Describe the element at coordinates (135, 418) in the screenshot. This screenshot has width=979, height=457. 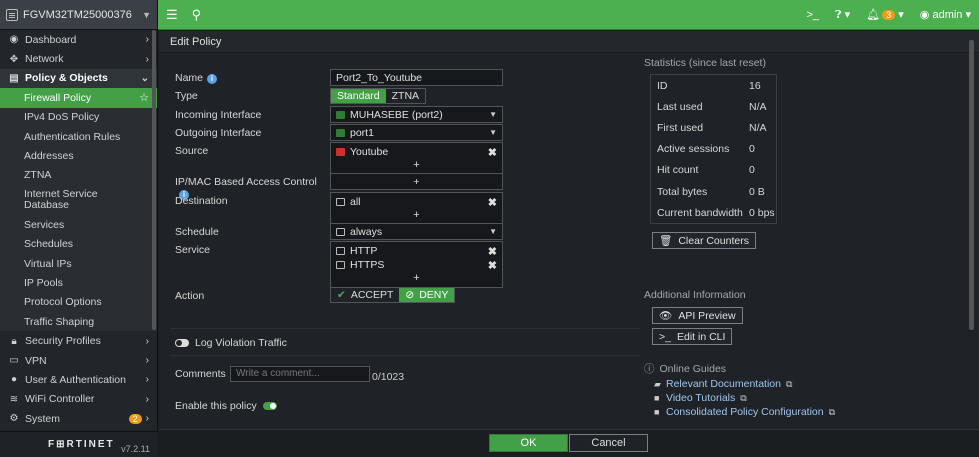
I see `system-badge: 2` at that location.